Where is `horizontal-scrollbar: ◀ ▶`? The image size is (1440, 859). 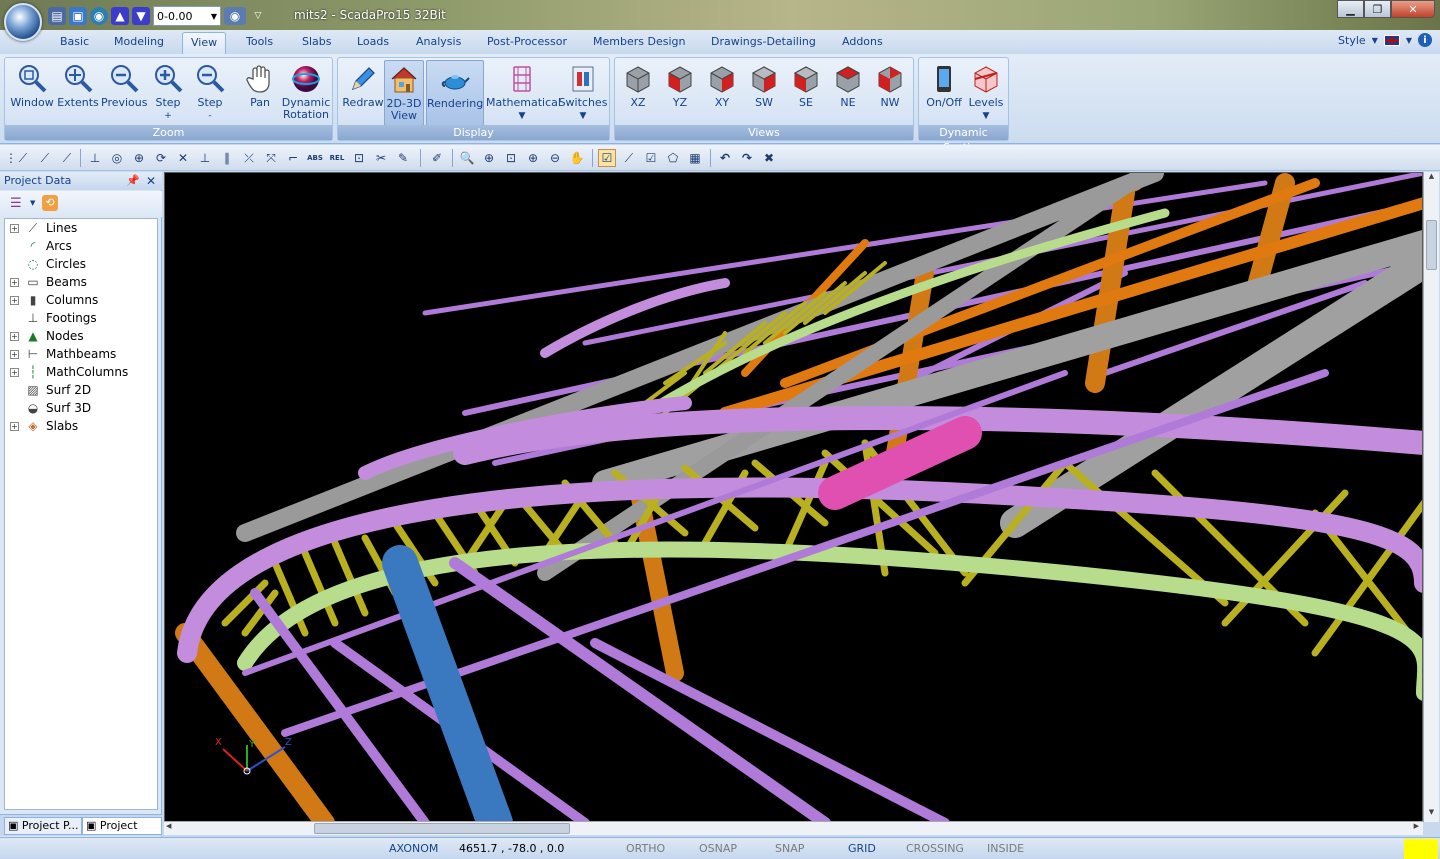
horizontal-scrollbar: ◀ ▶ is located at coordinates (793, 828).